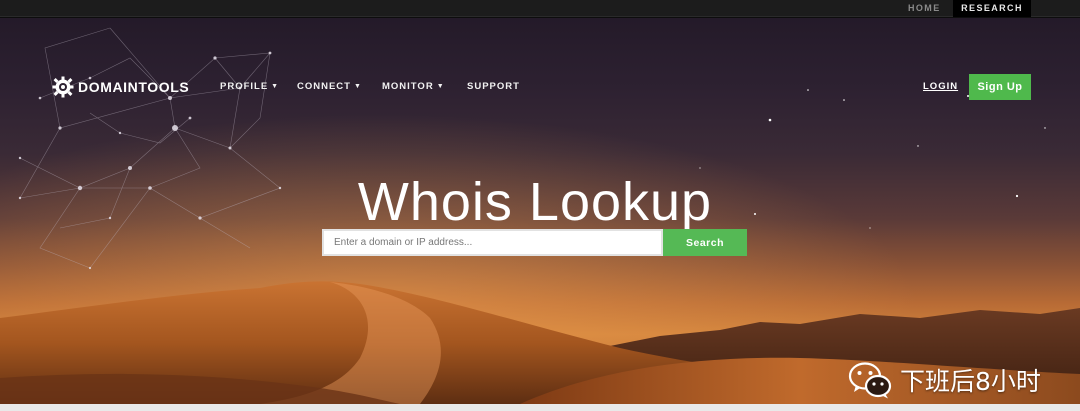 The width and height of the screenshot is (1080, 411). I want to click on nav-support-label: SUPPORT, so click(493, 86).